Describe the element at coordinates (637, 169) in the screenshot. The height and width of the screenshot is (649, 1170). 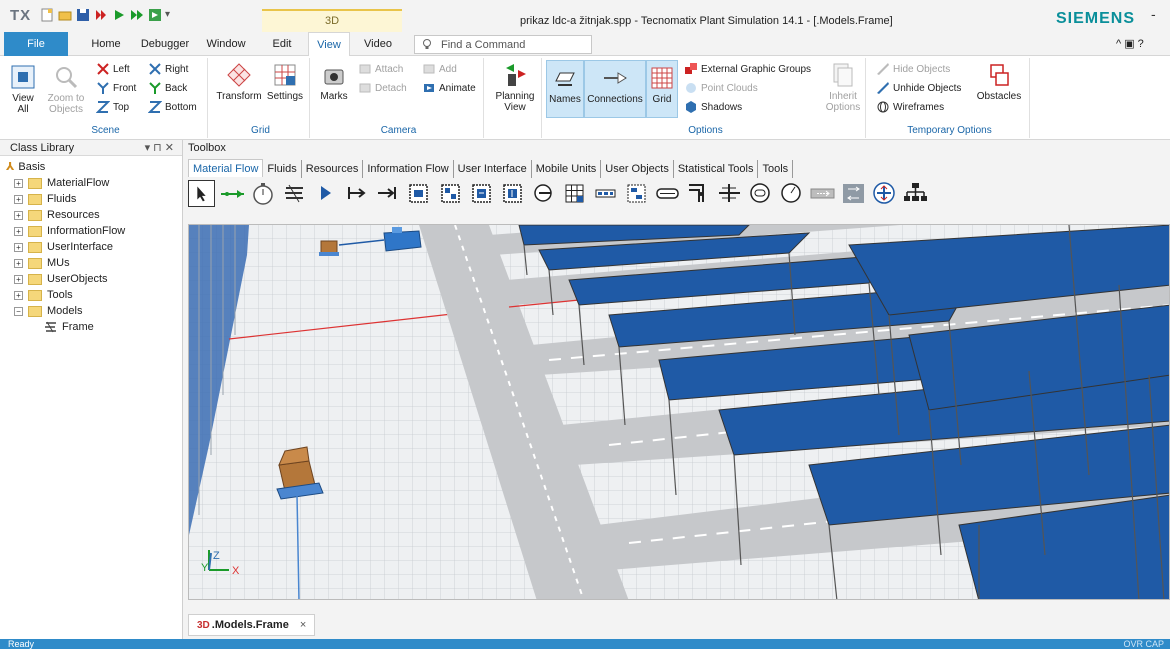
I see `toolbox-tab-user-objects: User Objects` at that location.